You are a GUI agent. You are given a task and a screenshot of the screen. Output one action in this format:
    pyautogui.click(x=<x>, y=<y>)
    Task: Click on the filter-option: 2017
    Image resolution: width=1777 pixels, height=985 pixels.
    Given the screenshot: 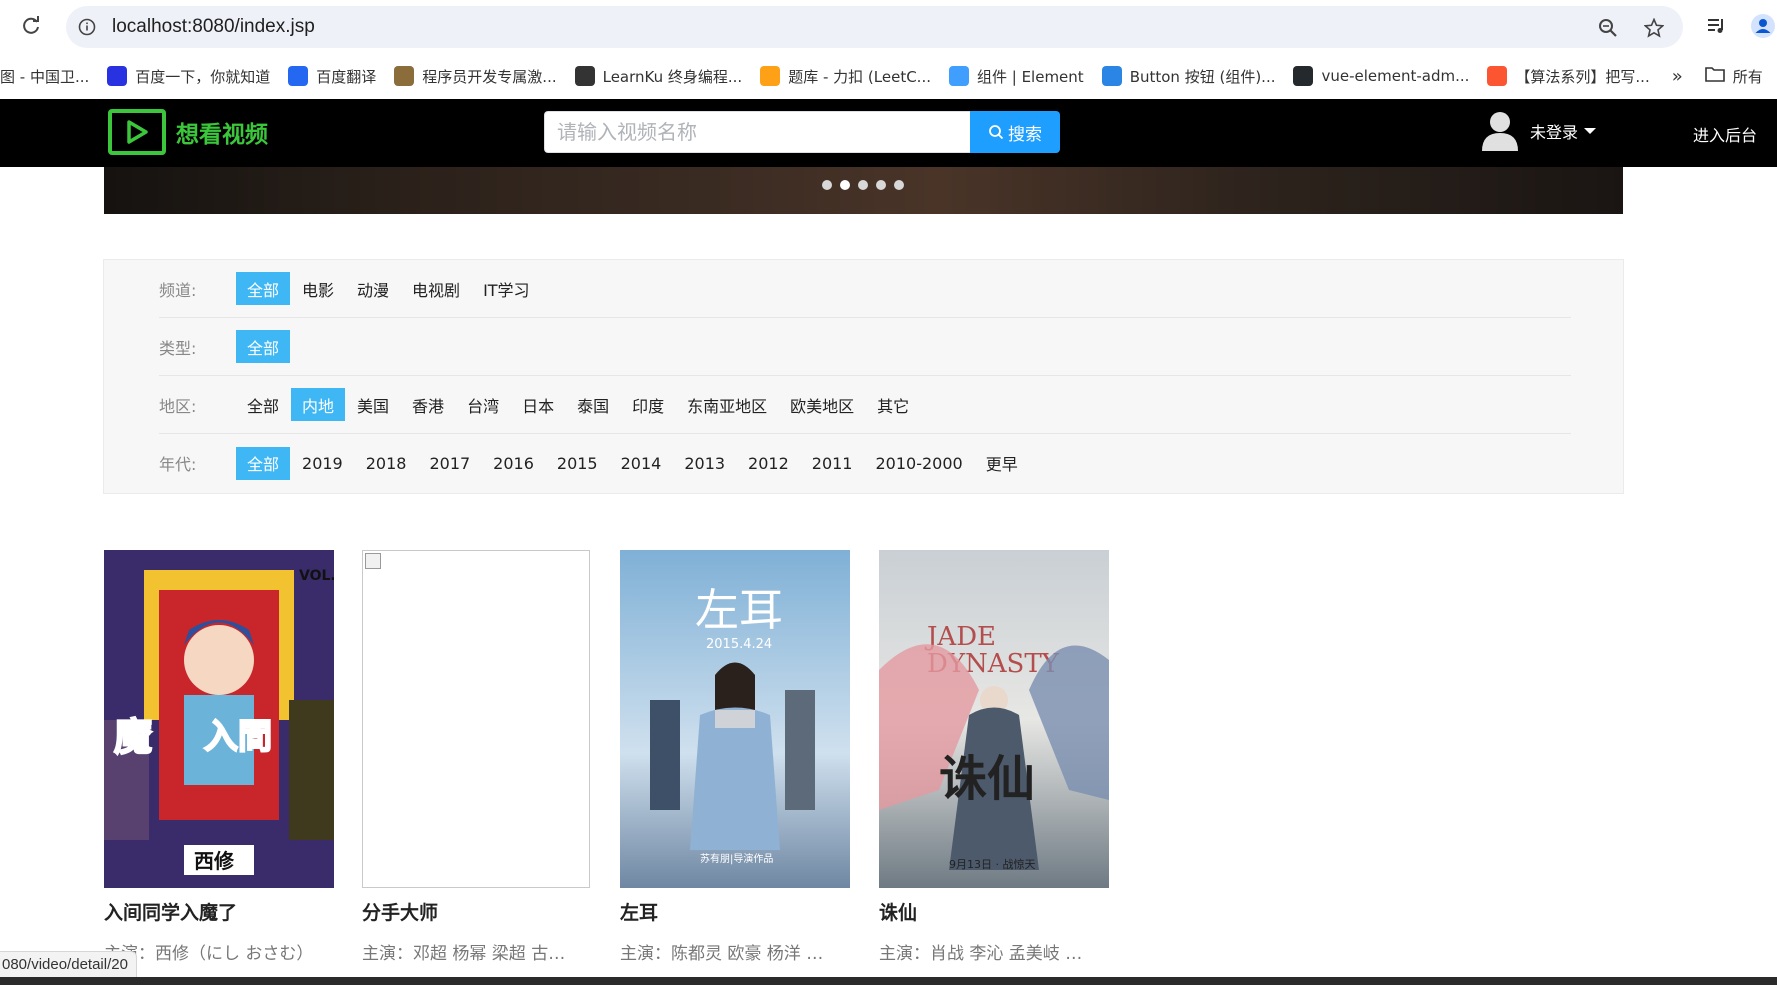 What is the action you would take?
    pyautogui.click(x=449, y=463)
    